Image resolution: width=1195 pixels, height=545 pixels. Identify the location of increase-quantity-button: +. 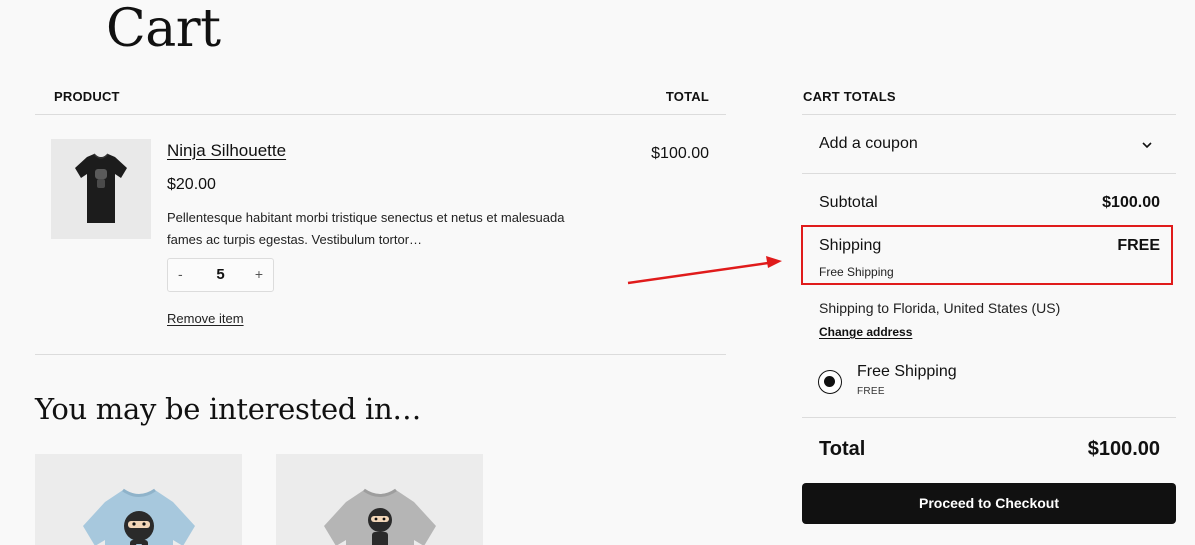
(259, 274).